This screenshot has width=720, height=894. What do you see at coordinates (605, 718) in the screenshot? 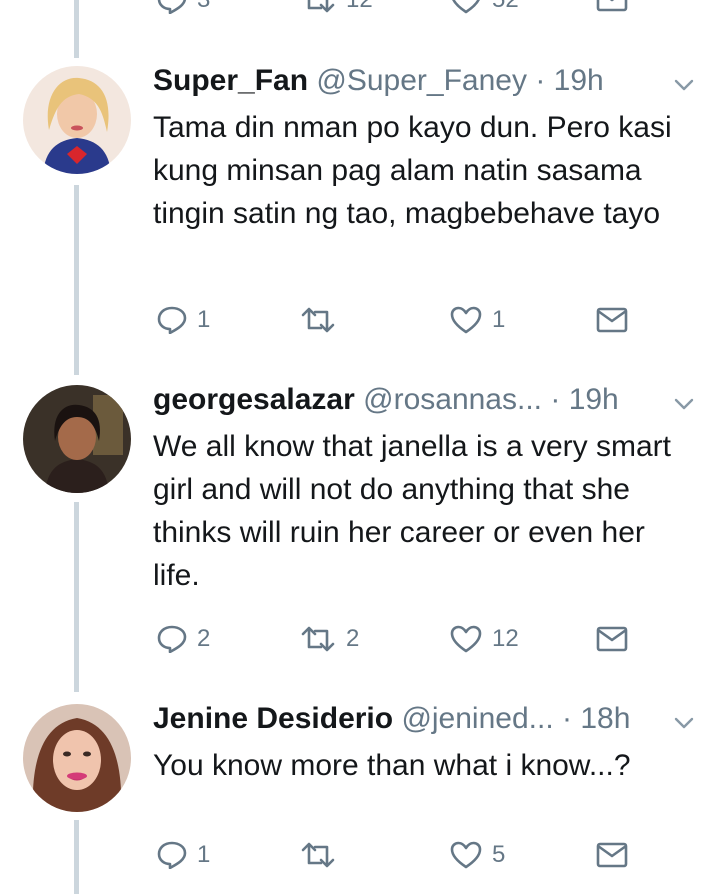
I see `timestamp: 18h` at bounding box center [605, 718].